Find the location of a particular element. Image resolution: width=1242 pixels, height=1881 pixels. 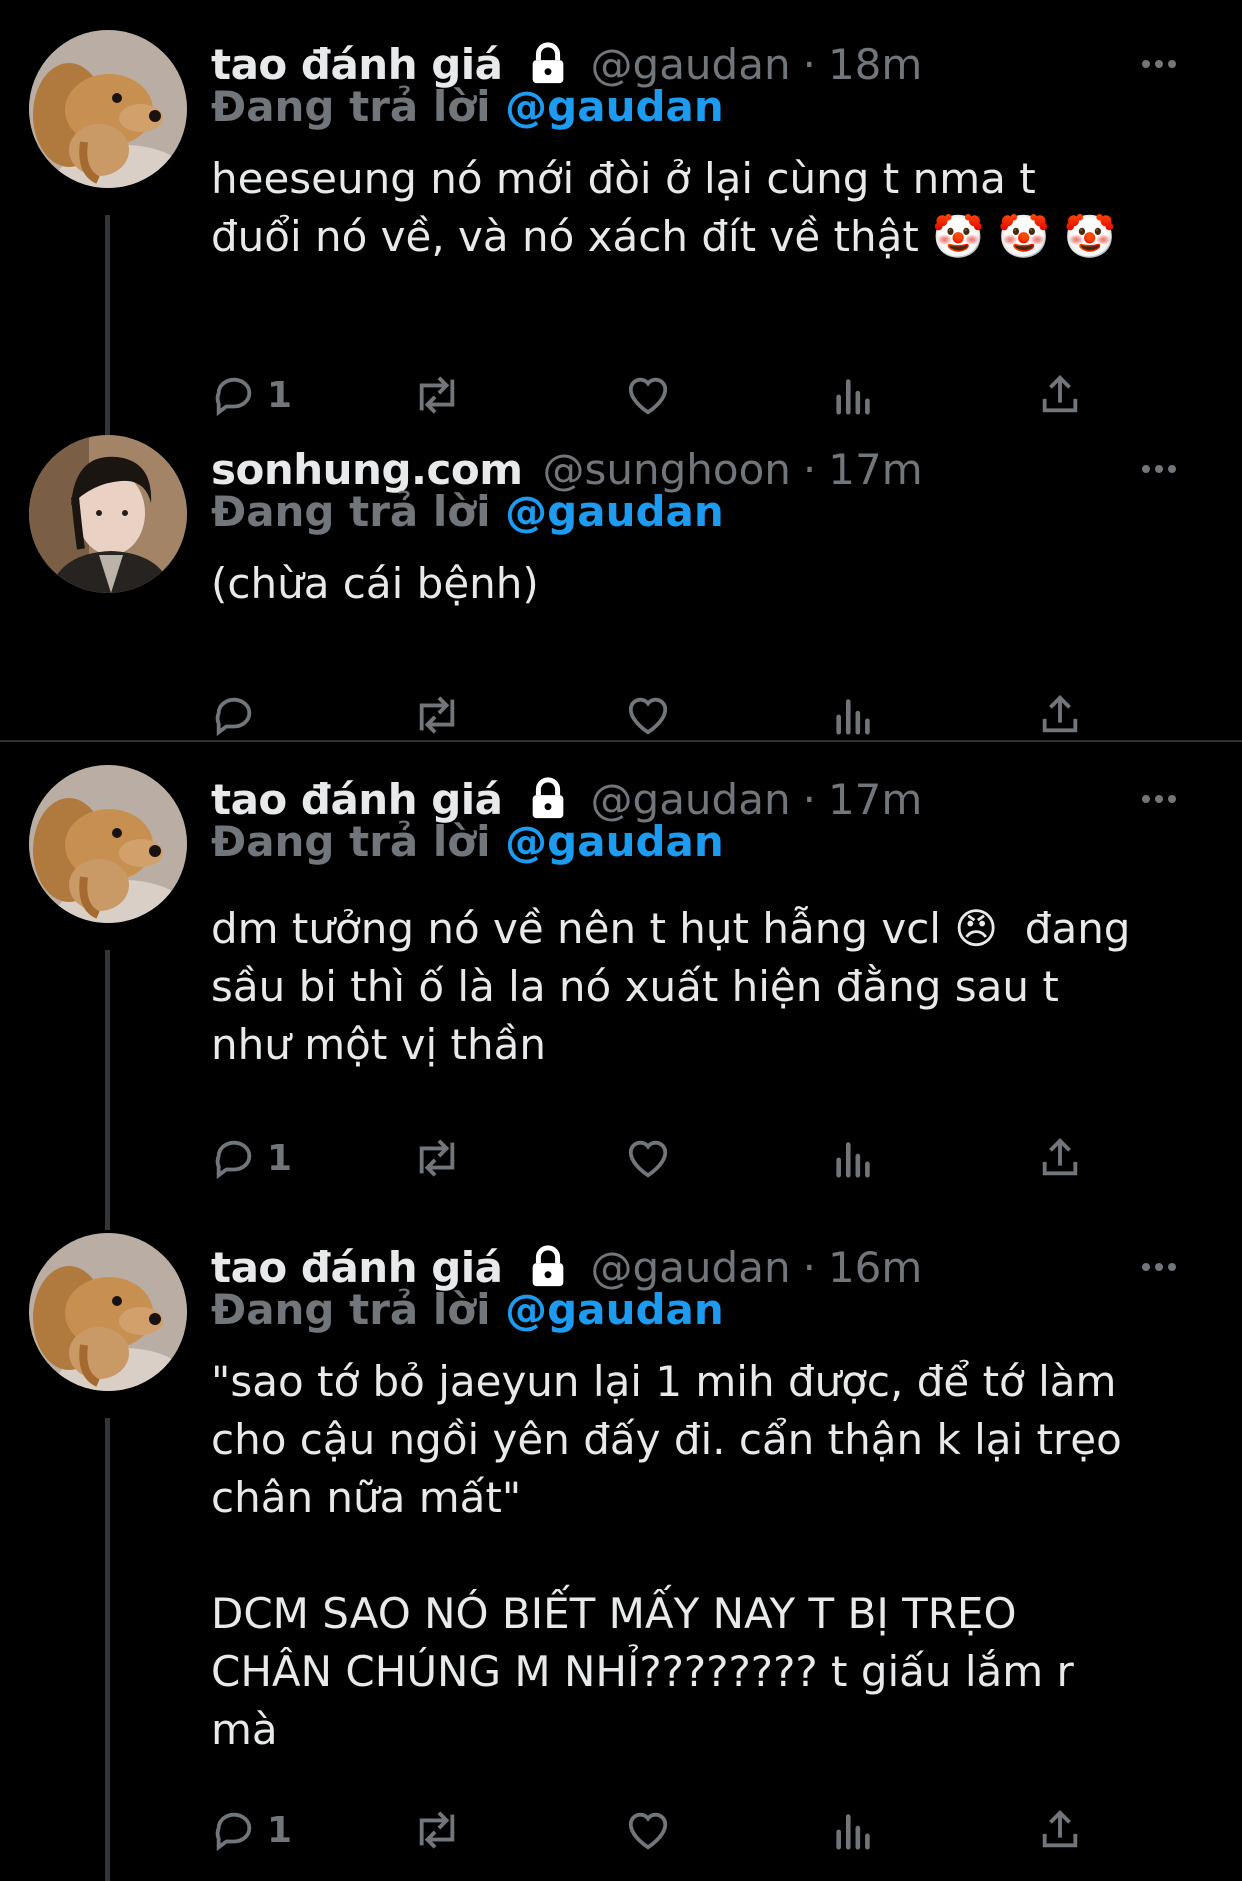

tweet-text: (chừa cái bệnh) is located at coordinates (375, 583).